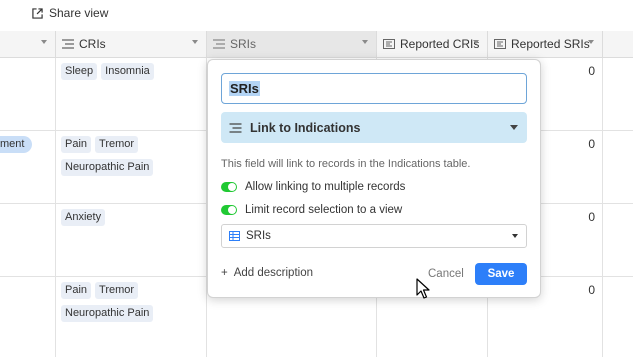 This screenshot has height=357, width=633. What do you see at coordinates (243, 44) in the screenshot?
I see `column-header-label: SRIs` at bounding box center [243, 44].